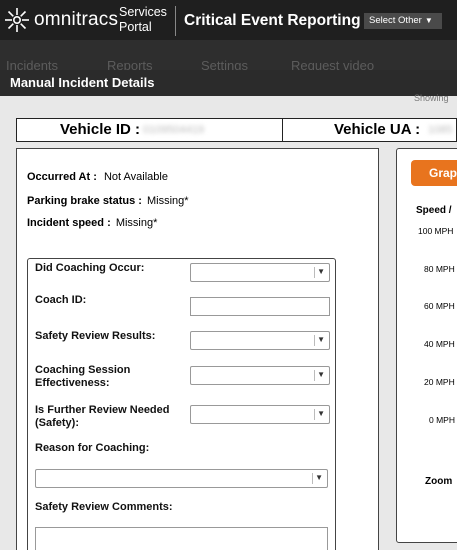  What do you see at coordinates (72, 383) in the screenshot?
I see `coaching-effectiveness-line2: Effectiveness:` at bounding box center [72, 383].